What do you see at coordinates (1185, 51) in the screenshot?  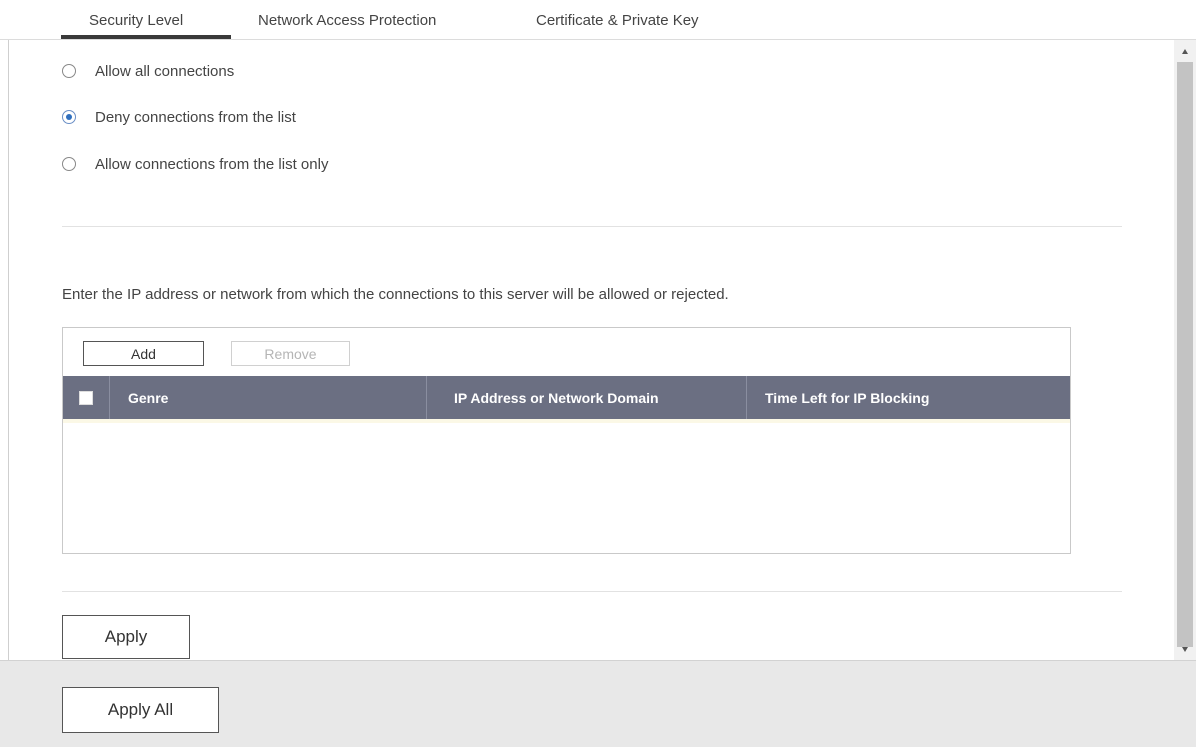 I see `scroll-up-arrow-icon` at bounding box center [1185, 51].